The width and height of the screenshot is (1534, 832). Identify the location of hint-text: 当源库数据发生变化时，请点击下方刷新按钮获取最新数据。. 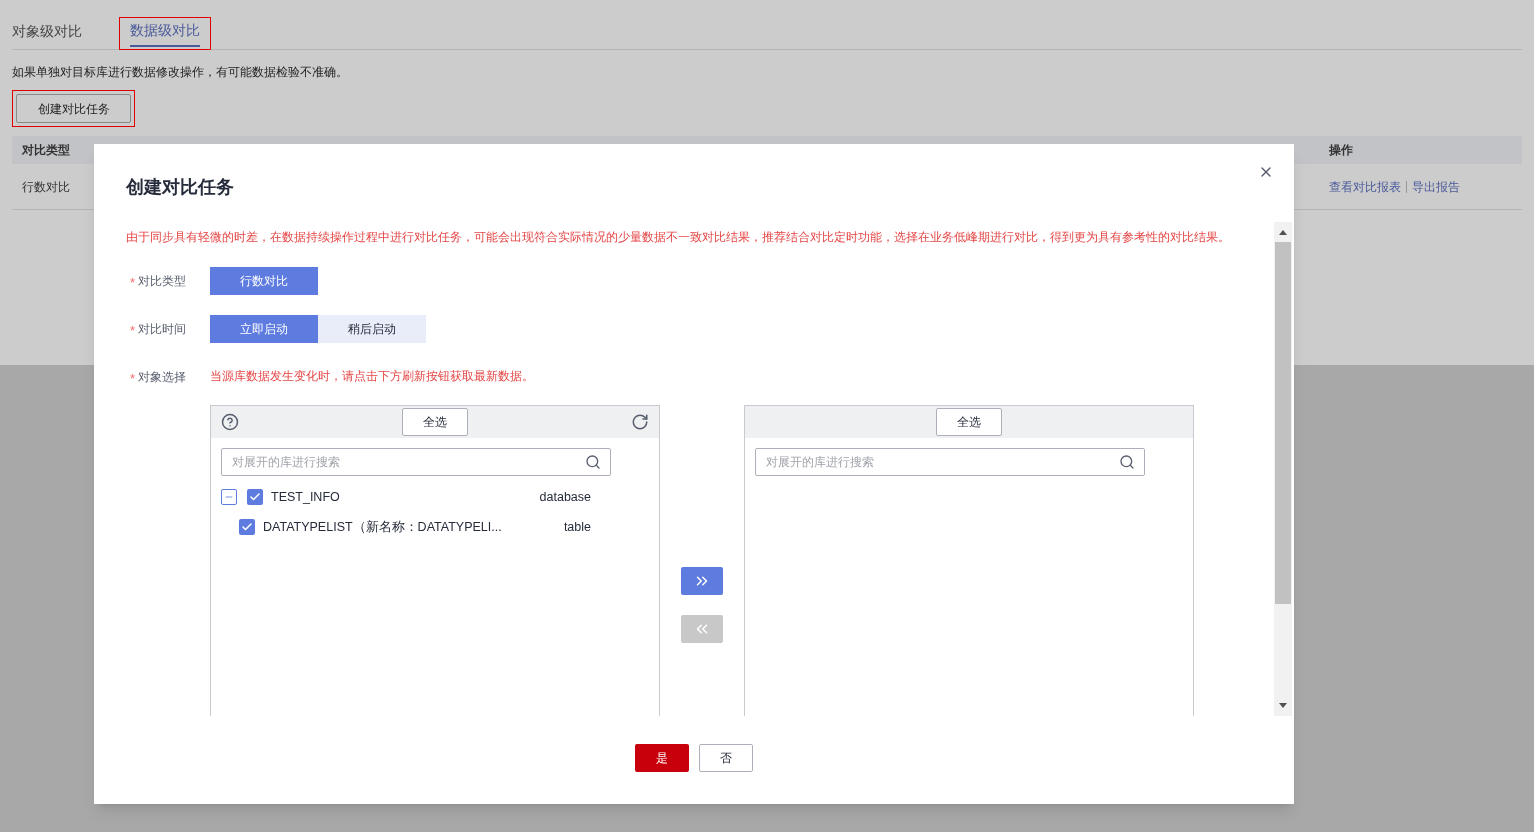
(372, 376).